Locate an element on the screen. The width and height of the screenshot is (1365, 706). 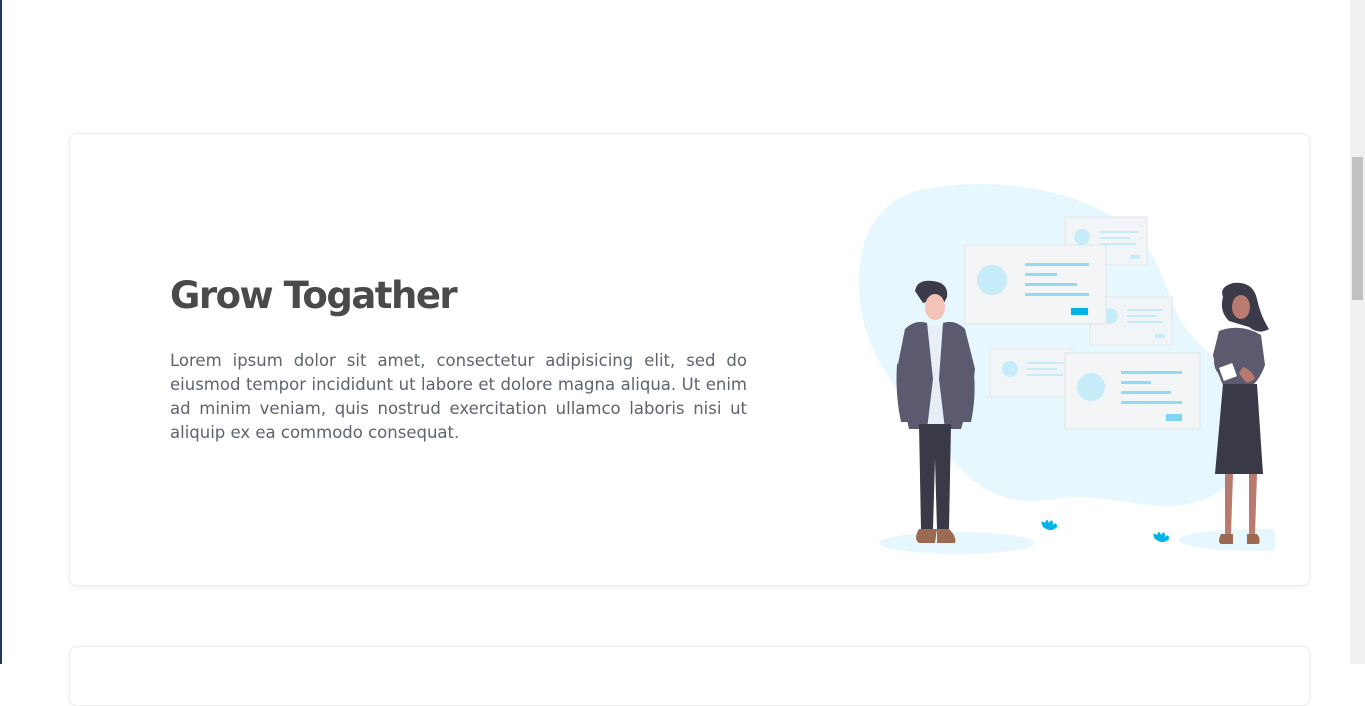
next-feature-card is located at coordinates (689, 676).